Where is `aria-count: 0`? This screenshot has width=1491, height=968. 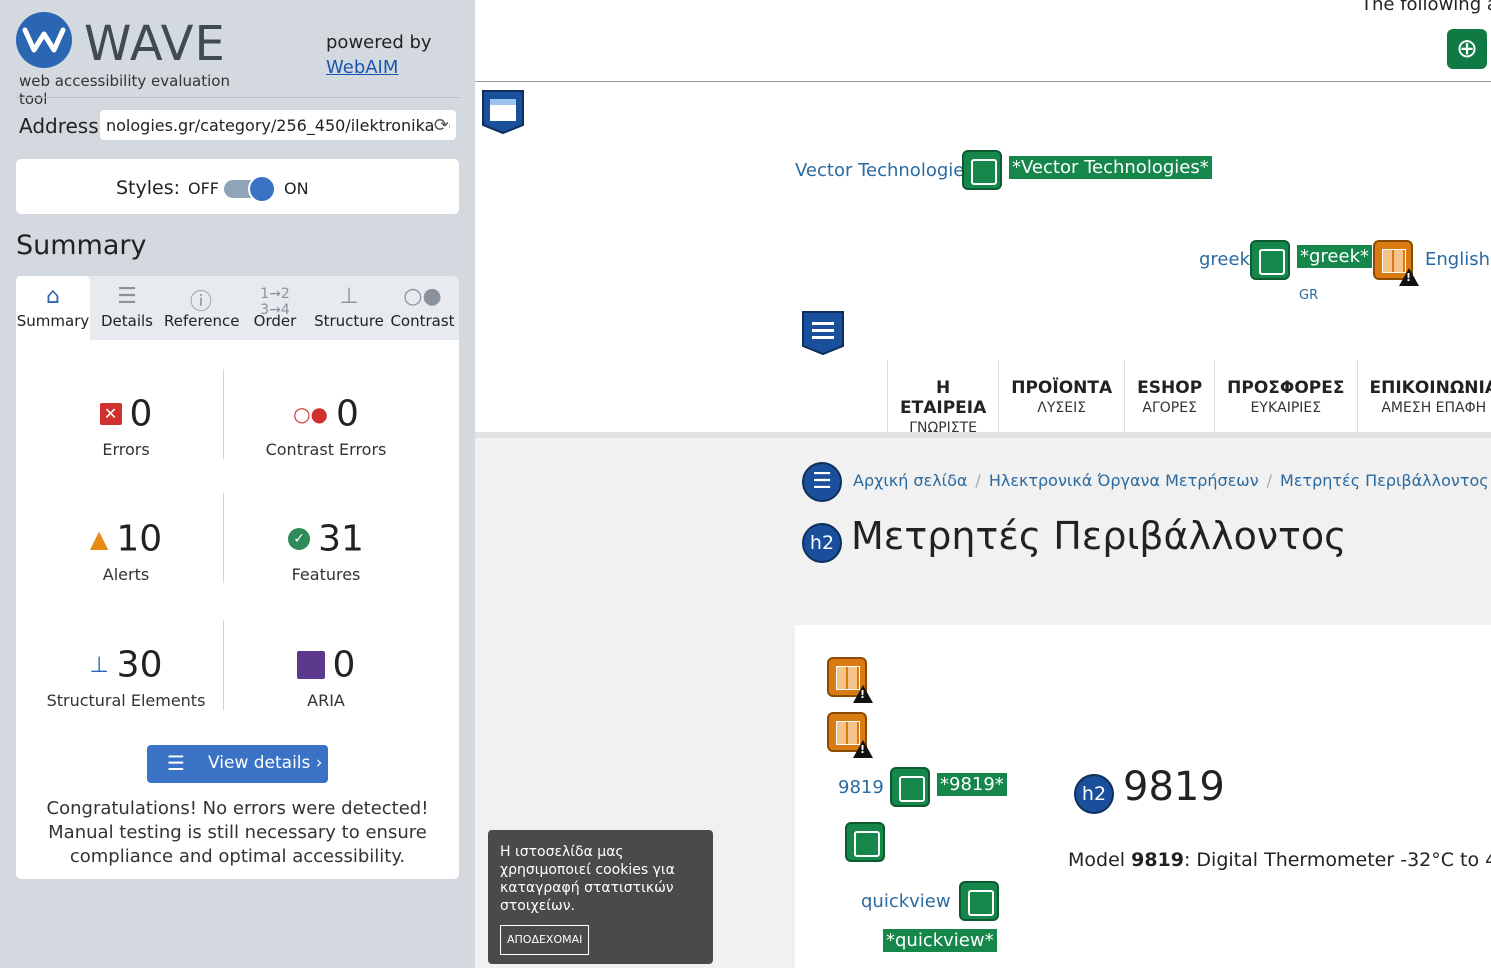
aria-count: 0 is located at coordinates (344, 665).